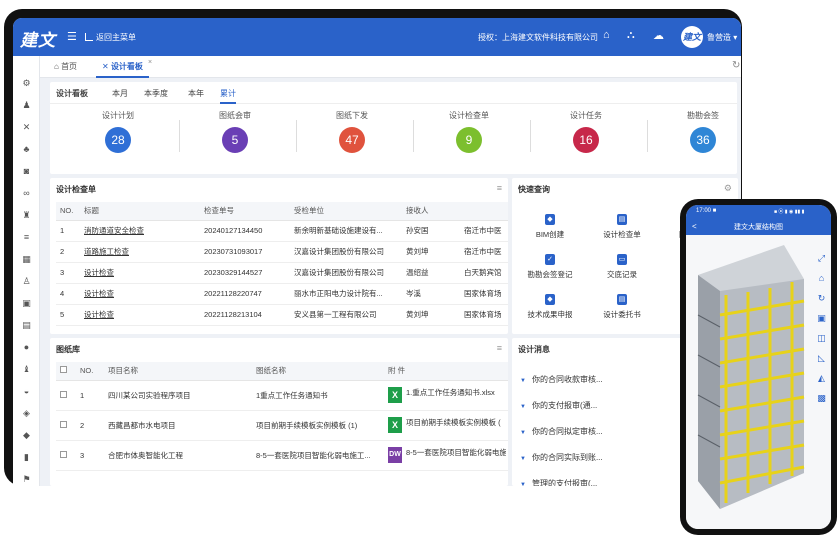  What do you see at coordinates (26, 83) in the screenshot?
I see `settings-icon: ⚙` at bounding box center [26, 83].